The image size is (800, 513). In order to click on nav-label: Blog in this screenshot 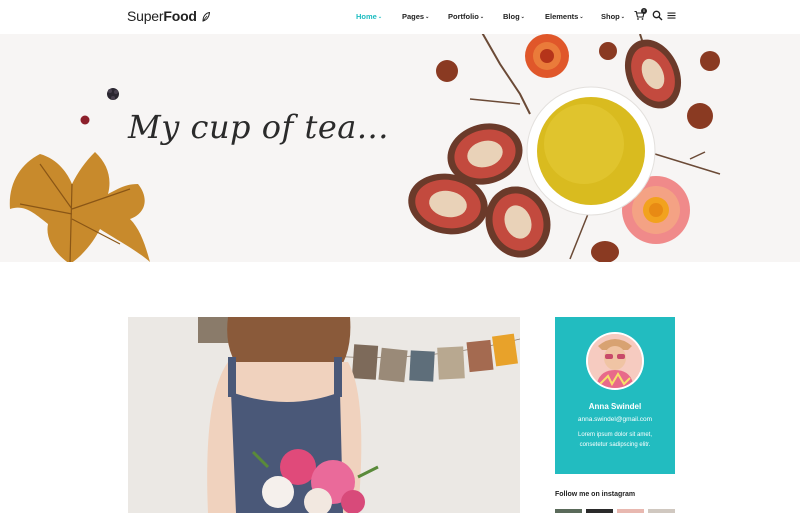, I will do `click(511, 16)`.